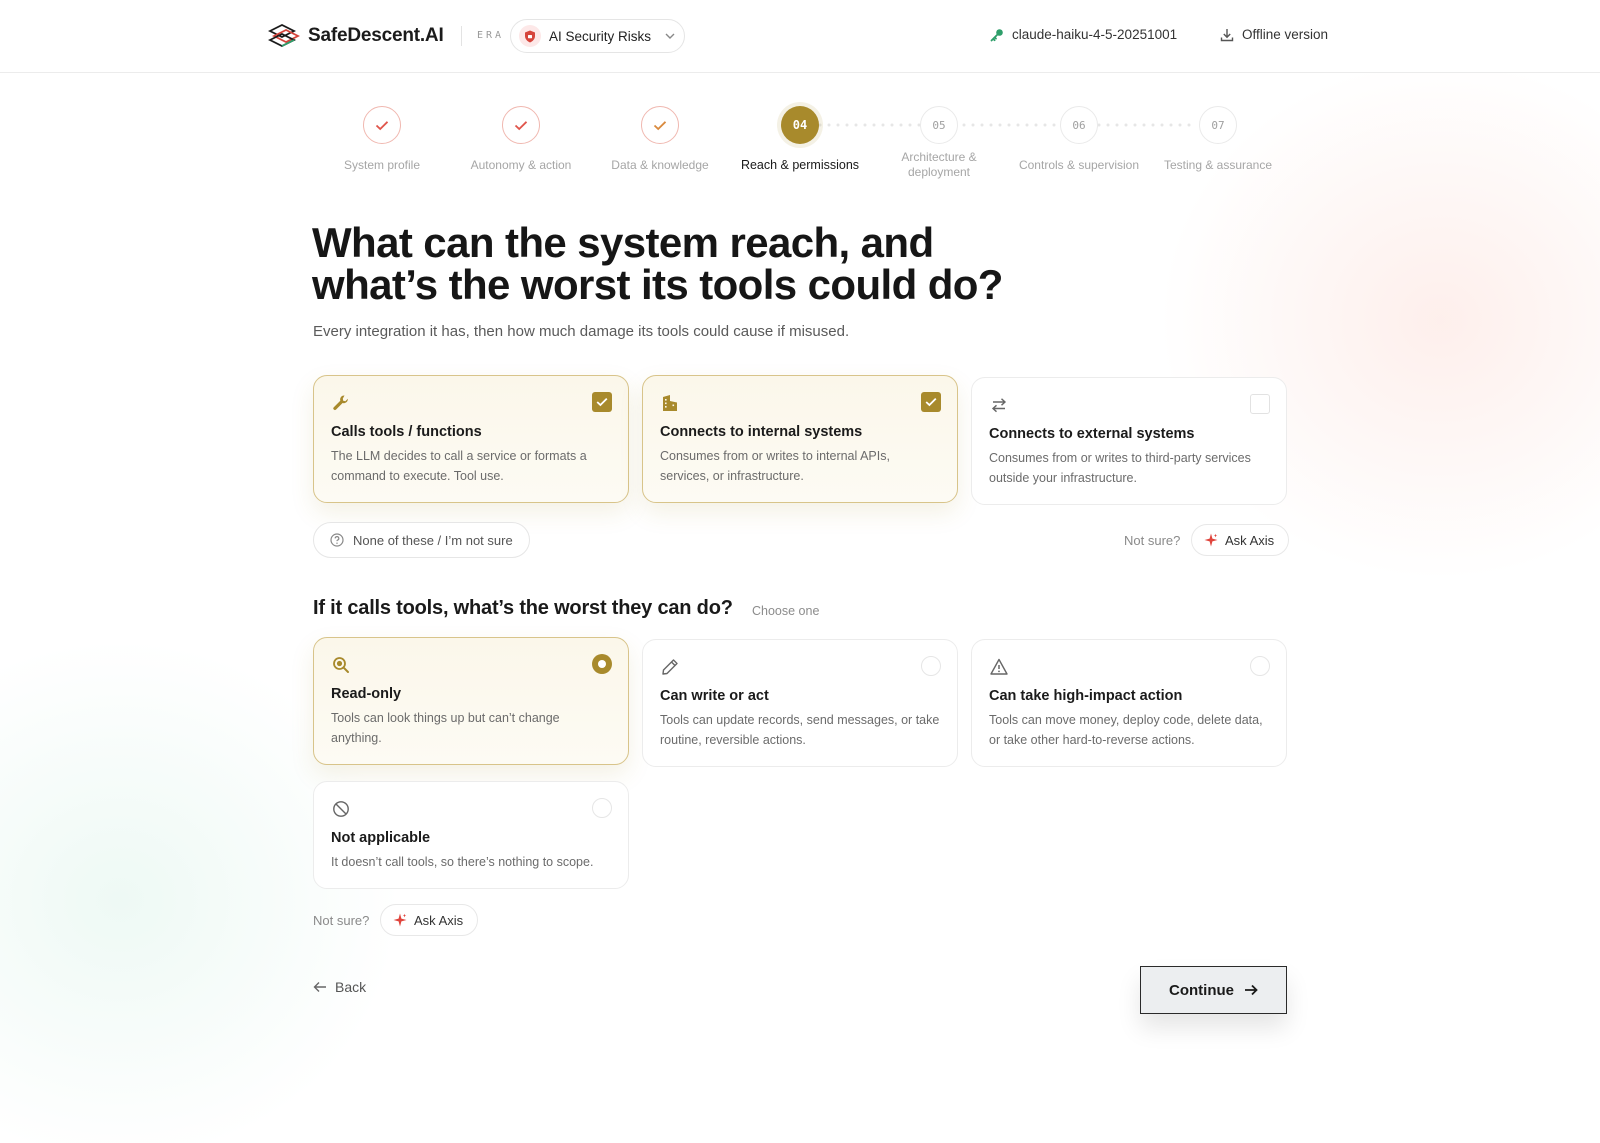 Image resolution: width=1600 pixels, height=1143 pixels. I want to click on radio-high-impact, so click(1260, 666).